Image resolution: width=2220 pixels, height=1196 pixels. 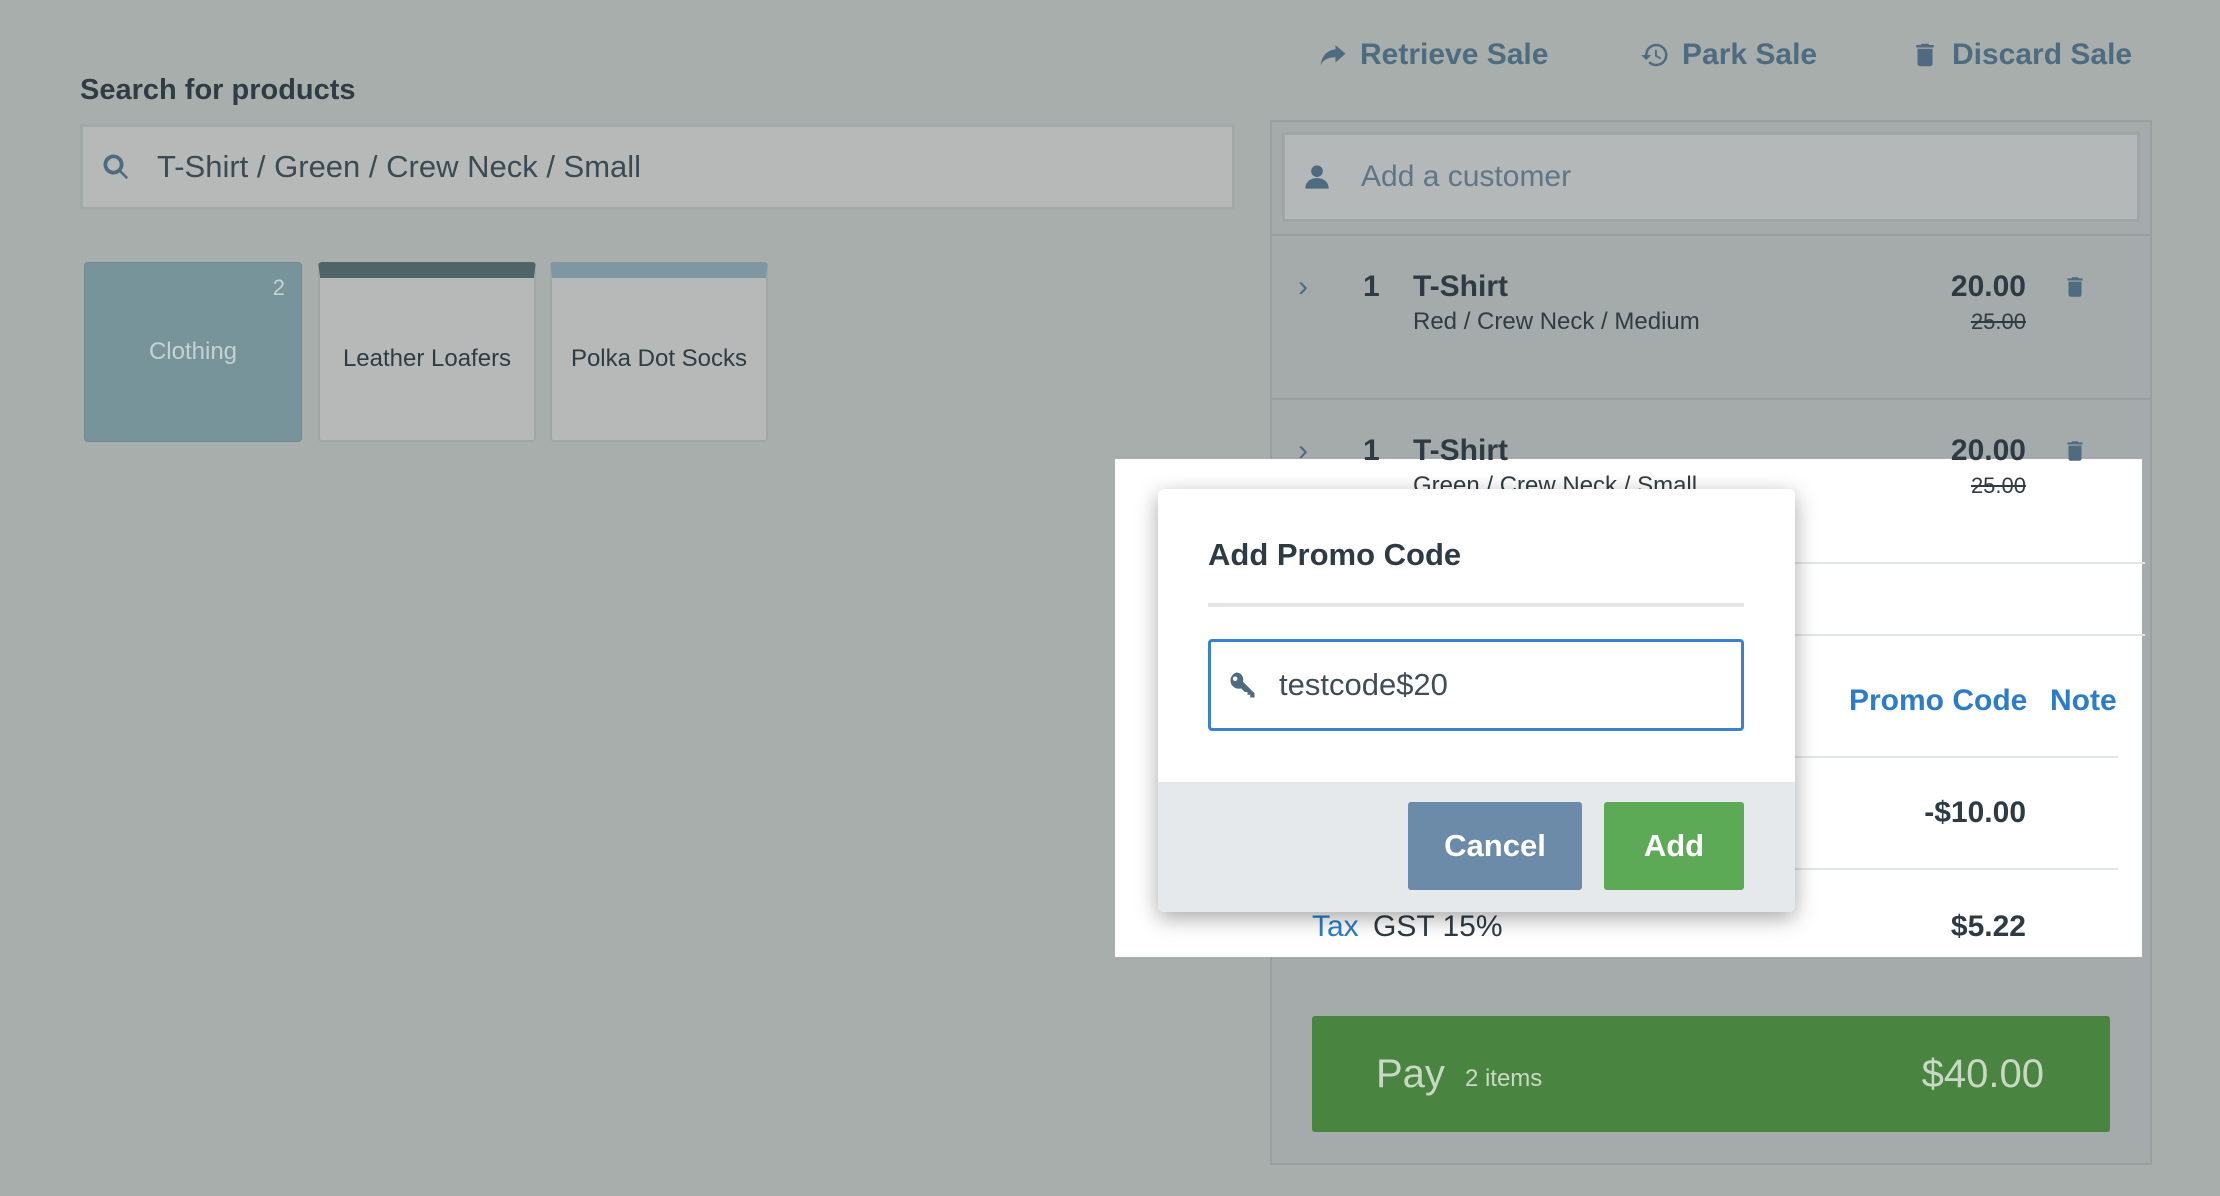 What do you see at coordinates (1476, 685) in the screenshot?
I see `promo-code-input: testcode$20` at bounding box center [1476, 685].